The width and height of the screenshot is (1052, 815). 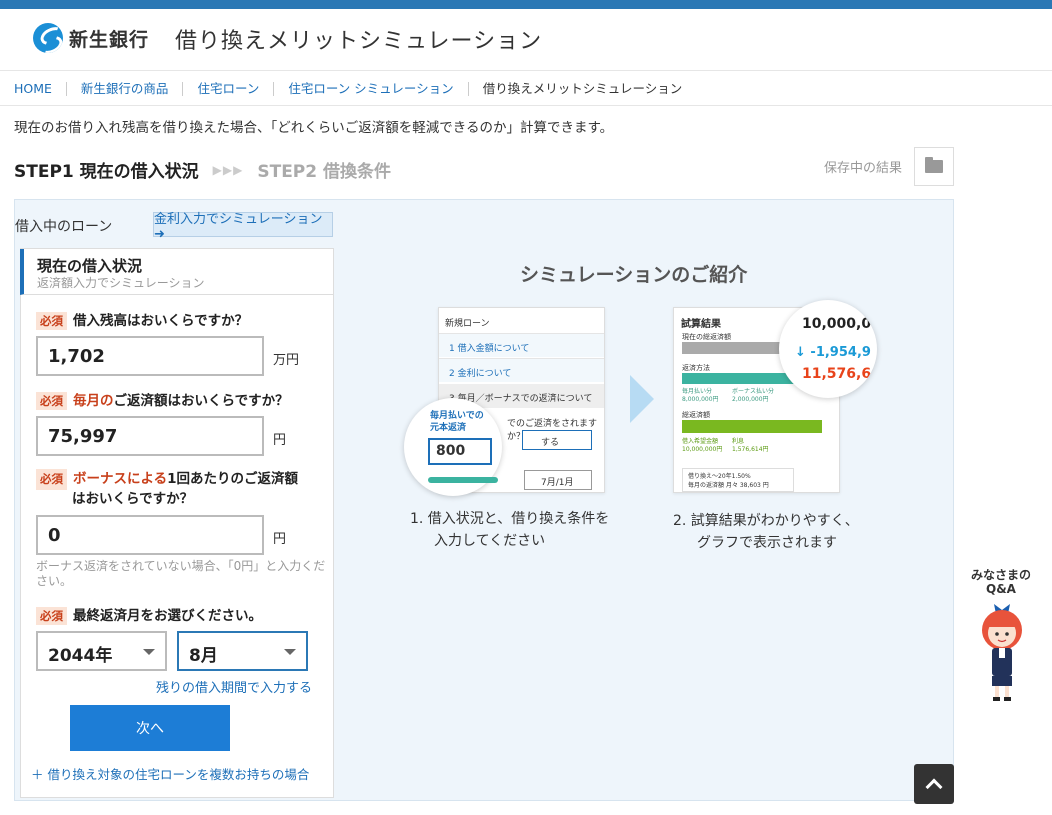 What do you see at coordinates (201, 401) in the screenshot?
I see `question-monthly-text: ご返済額はおいくらですか？` at bounding box center [201, 401].